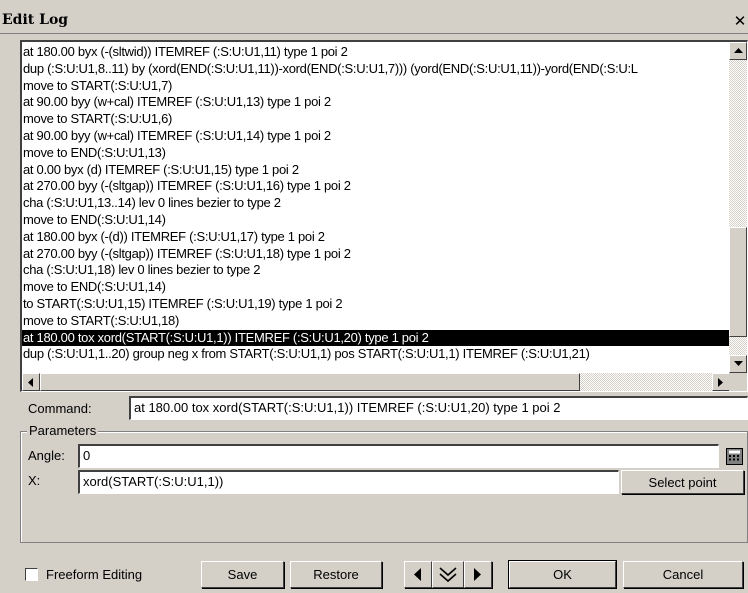 This screenshot has height=593, width=748. I want to click on ok-button: OK, so click(562, 574).